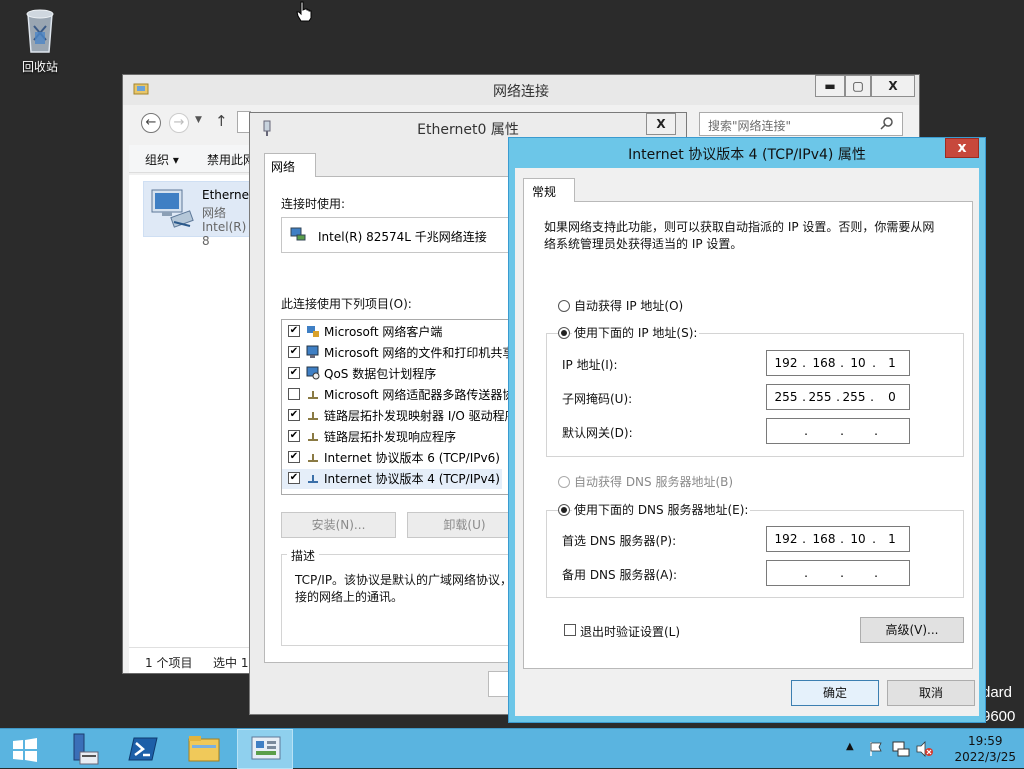 This screenshot has width=1024, height=769. I want to click on intro-text-1: 如果网络支持此功能，则可以获取自动指派的 IP 设置。否则，你需要从网, so click(739, 227).